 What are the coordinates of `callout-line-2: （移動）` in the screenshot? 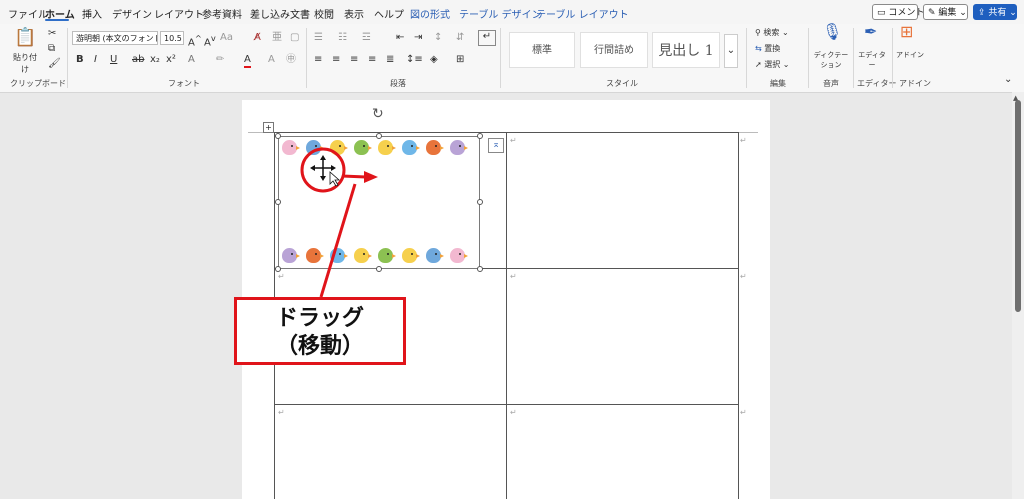 It's located at (319, 346).